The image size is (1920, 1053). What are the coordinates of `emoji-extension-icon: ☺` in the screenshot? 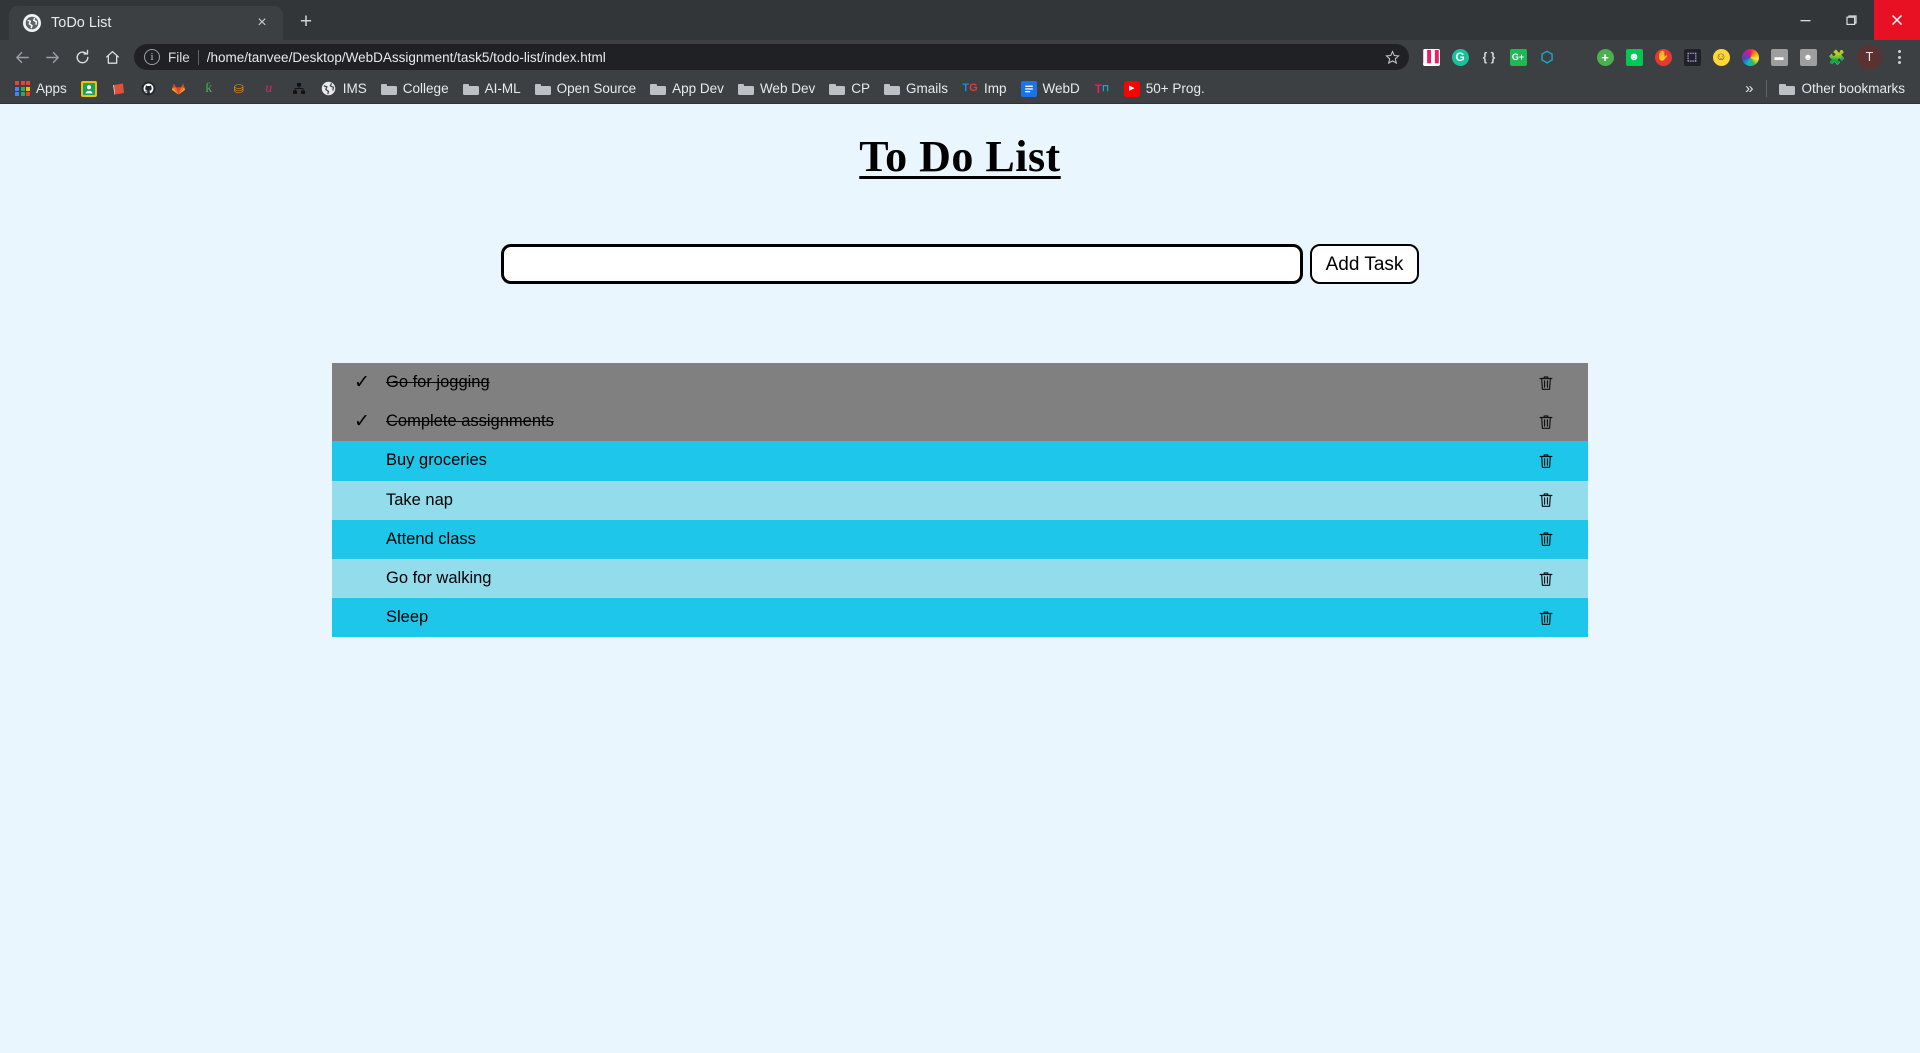 It's located at (1721, 57).